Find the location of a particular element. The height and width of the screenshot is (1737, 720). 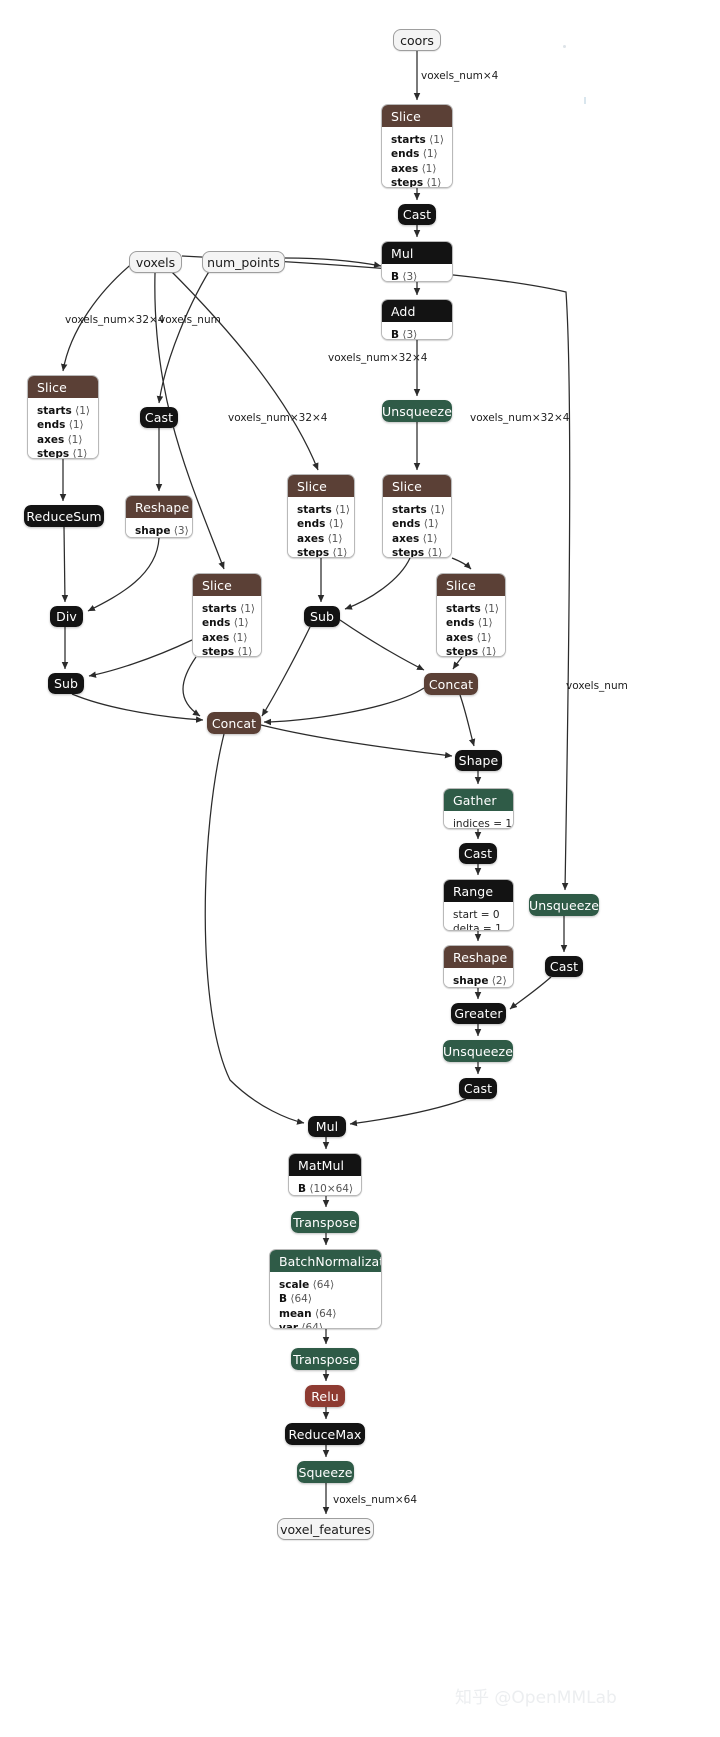

op-attribute-key: shape is located at coordinates (153, 531).